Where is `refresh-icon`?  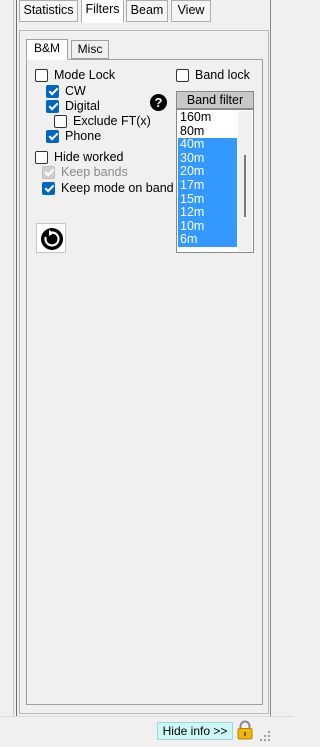
refresh-icon is located at coordinates (52, 239).